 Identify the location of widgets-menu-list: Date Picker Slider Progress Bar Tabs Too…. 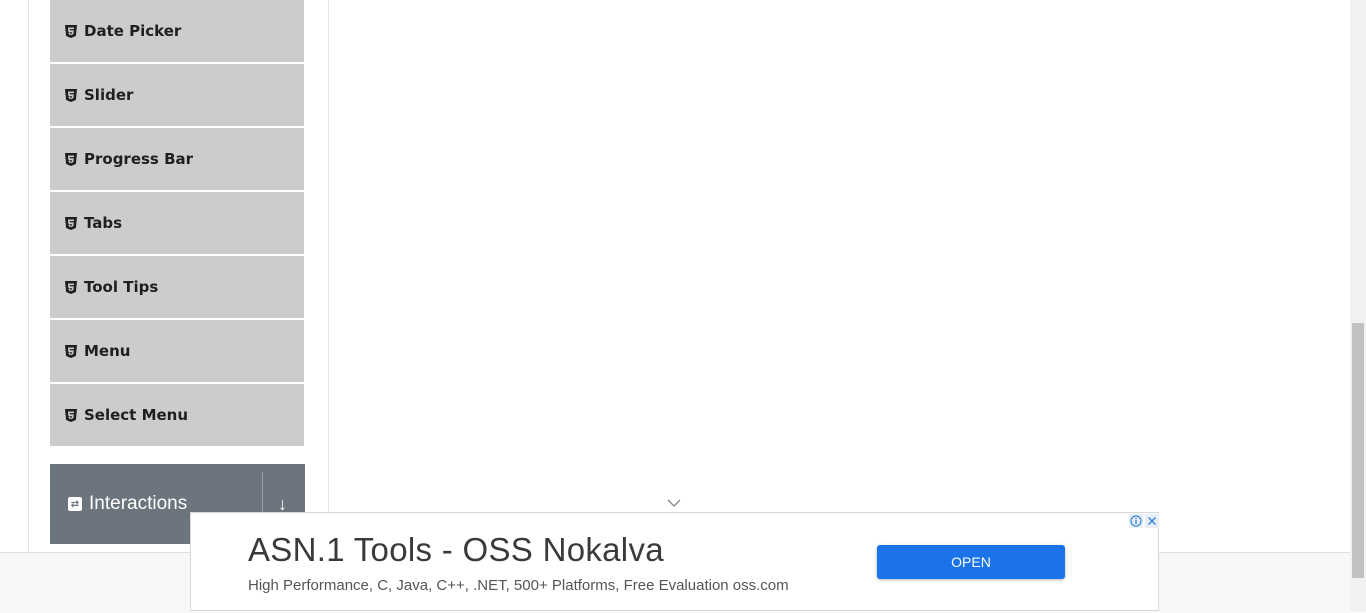
(177, 224).